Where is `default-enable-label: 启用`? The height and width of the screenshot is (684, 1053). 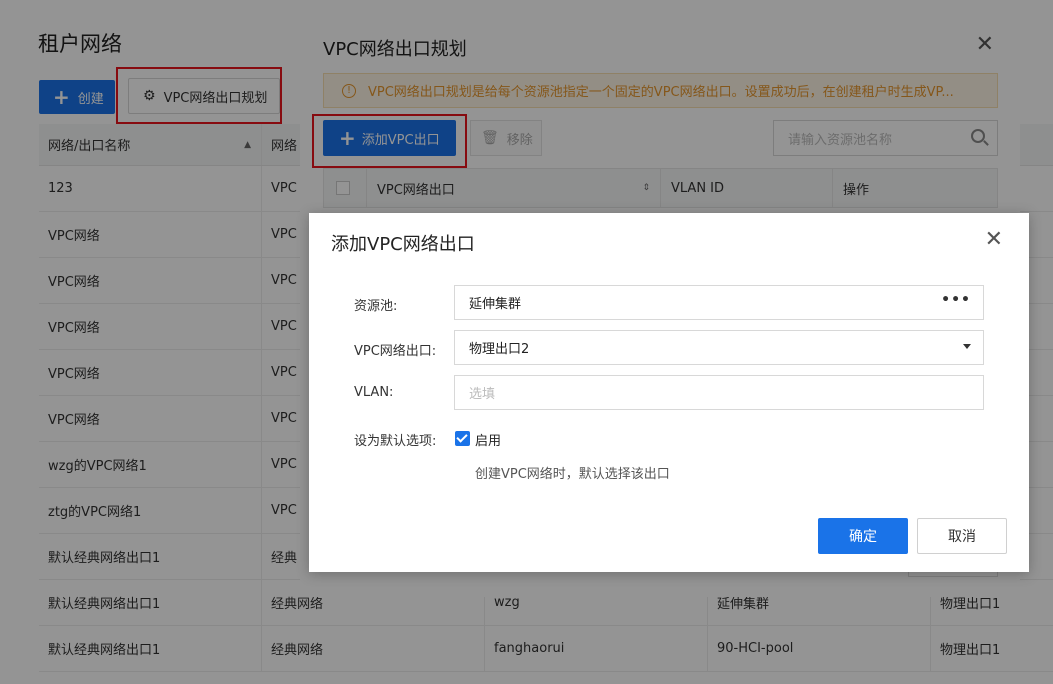 default-enable-label: 启用 is located at coordinates (488, 439).